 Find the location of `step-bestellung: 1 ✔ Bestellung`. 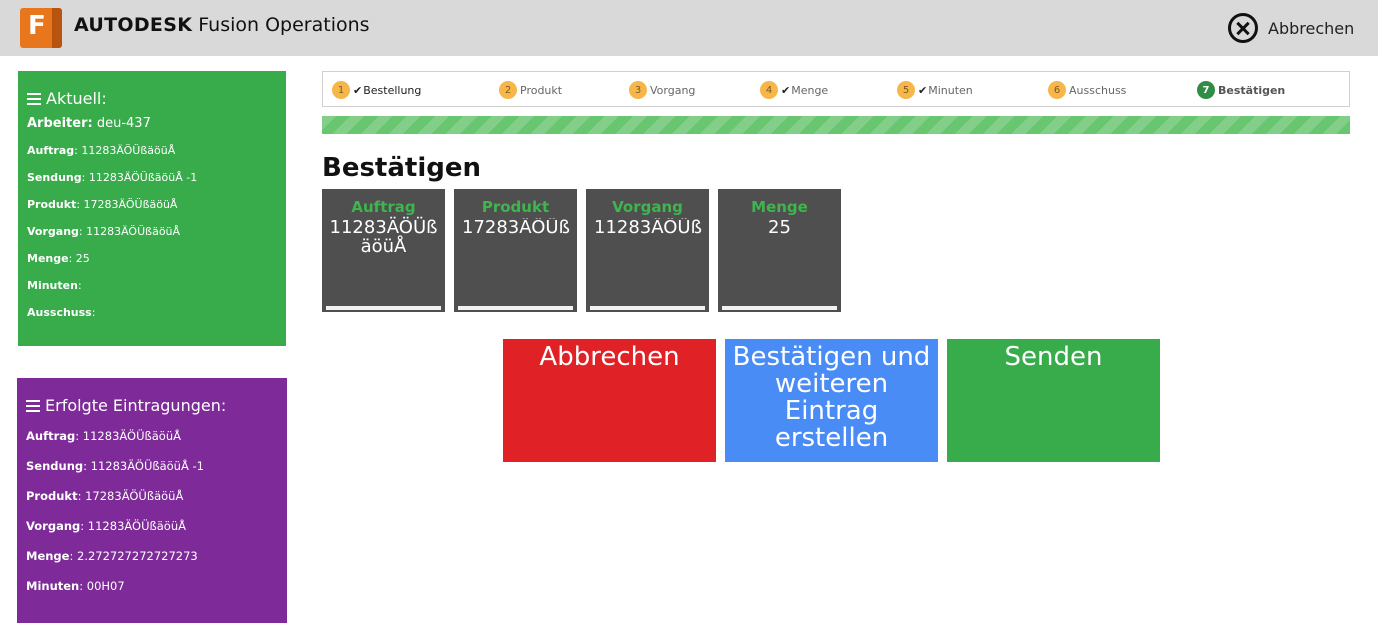

step-bestellung: 1 ✔ Bestellung is located at coordinates (376, 90).